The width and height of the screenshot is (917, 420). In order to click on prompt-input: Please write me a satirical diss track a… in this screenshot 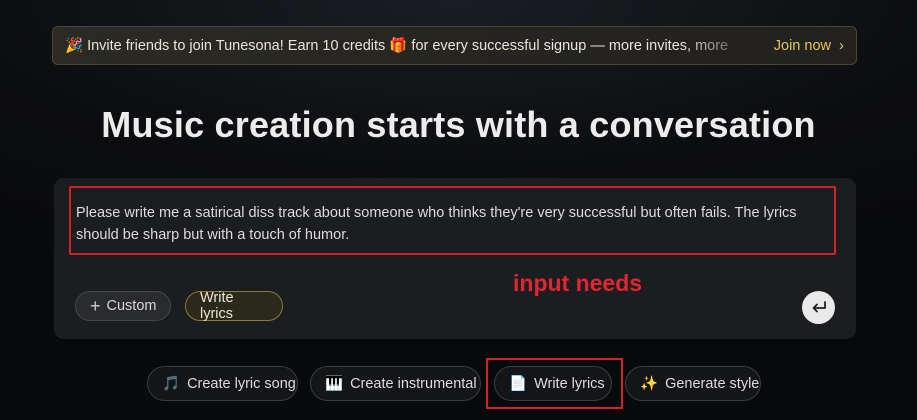, I will do `click(452, 220)`.